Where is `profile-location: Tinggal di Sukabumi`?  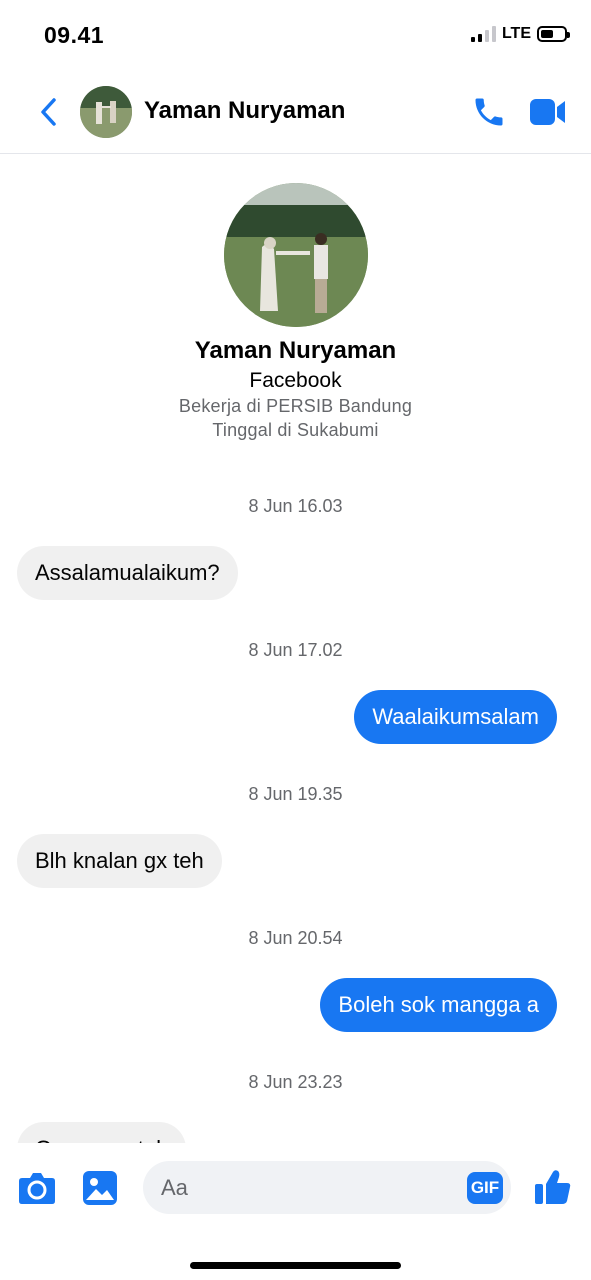
profile-location: Tinggal di Sukabumi is located at coordinates (295, 430).